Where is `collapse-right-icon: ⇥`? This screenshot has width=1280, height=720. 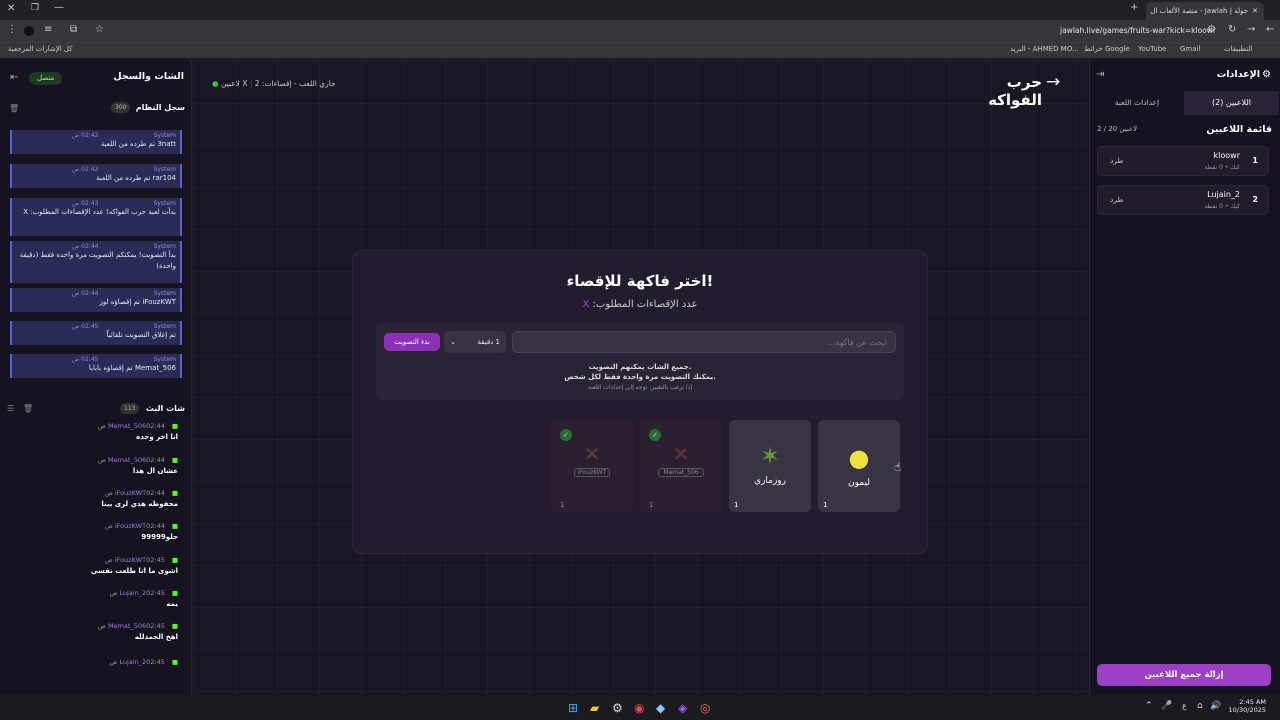
collapse-right-icon: ⇥ is located at coordinates (1100, 74).